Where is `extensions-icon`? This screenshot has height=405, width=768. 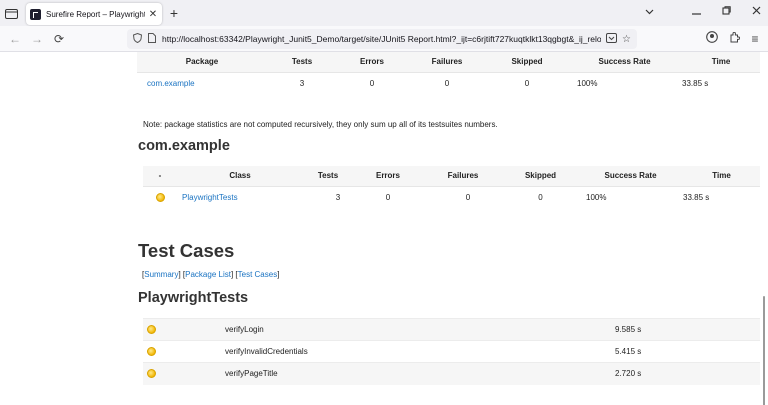
extensions-icon is located at coordinates (734, 39).